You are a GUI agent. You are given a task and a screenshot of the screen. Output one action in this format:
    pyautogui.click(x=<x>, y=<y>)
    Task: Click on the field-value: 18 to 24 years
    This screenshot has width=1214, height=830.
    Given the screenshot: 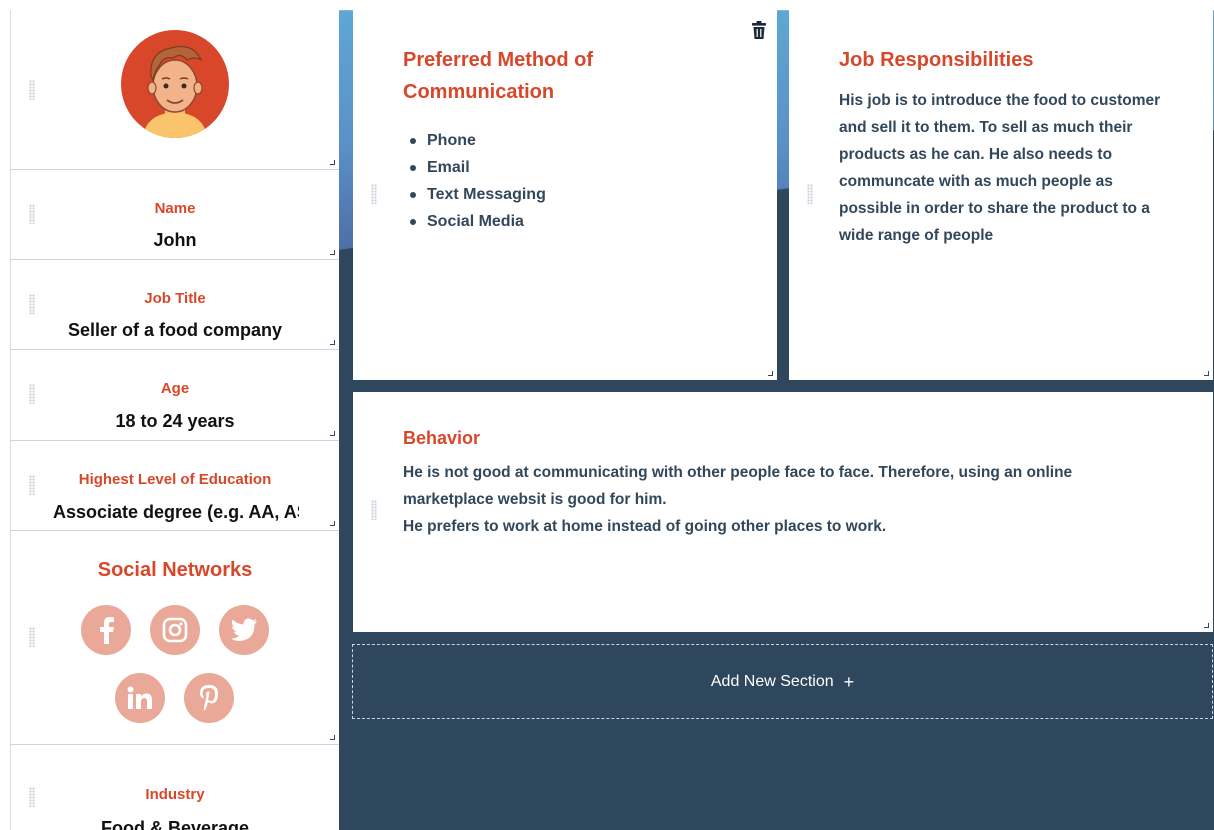 What is the action you would take?
    pyautogui.click(x=175, y=421)
    